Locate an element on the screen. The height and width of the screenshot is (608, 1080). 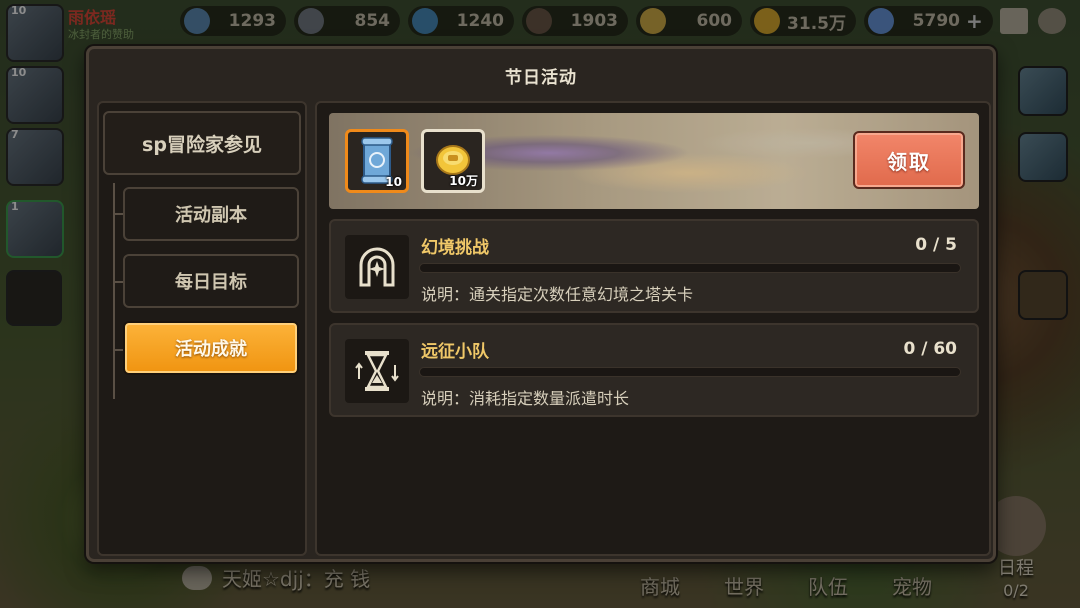
tree-connector is located at coordinates (114, 291).